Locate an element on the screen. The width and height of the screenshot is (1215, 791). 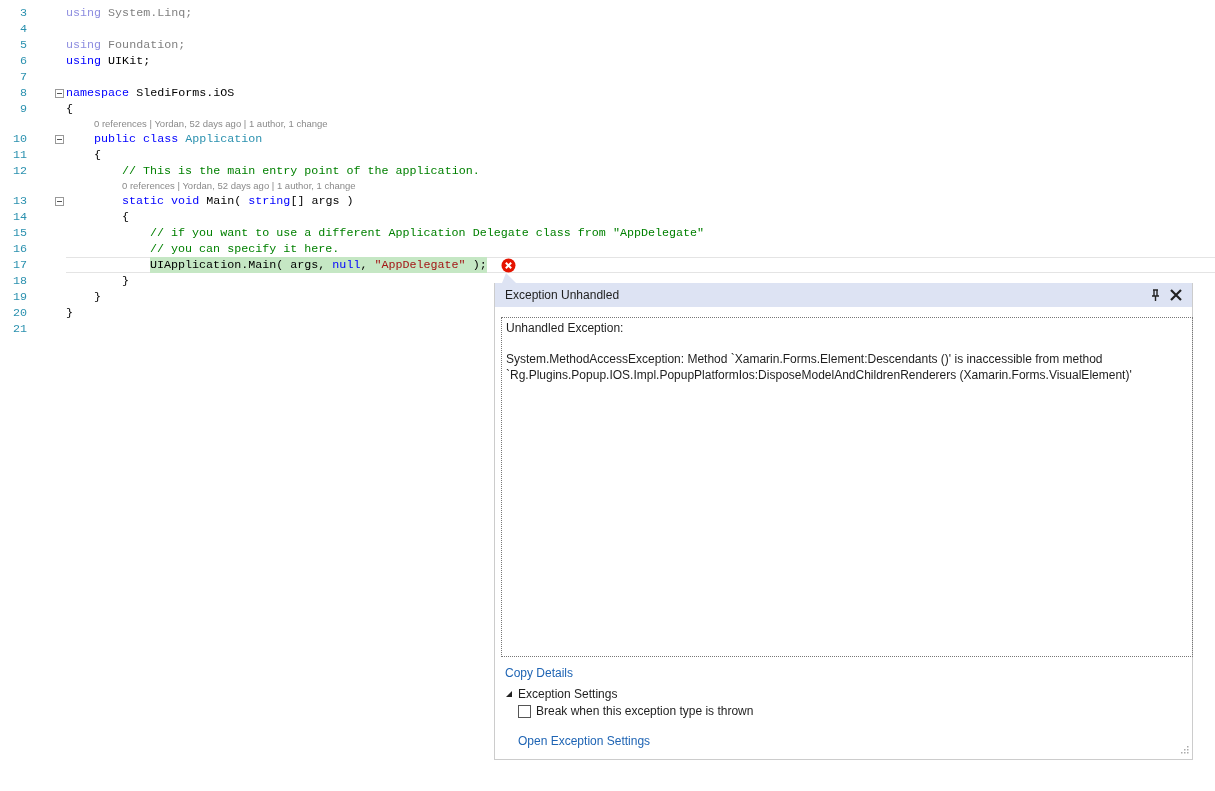
code-line: using UIKit; is located at coordinates (108, 61).